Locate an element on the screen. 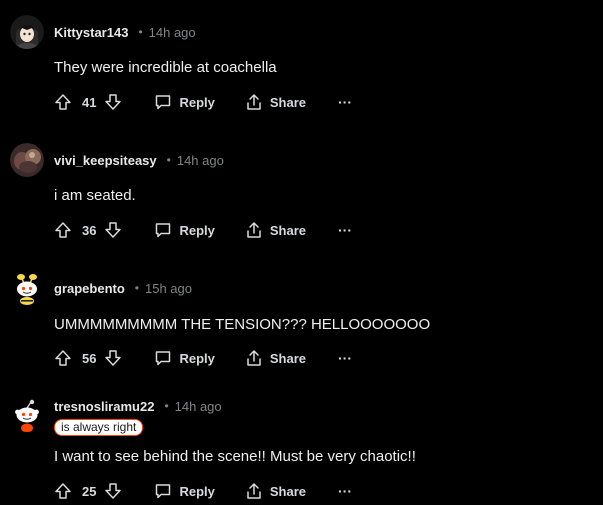 The image size is (603, 505). comment-actions: 56 Reply Share ··· is located at coordinates (203, 358).